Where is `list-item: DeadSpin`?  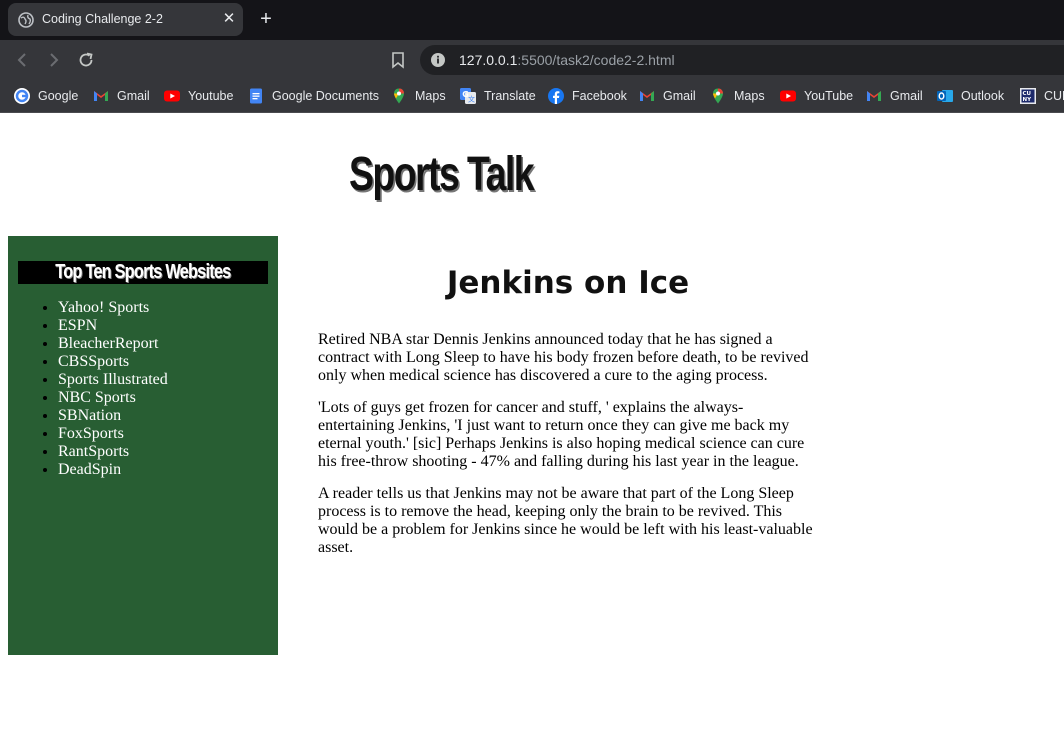 list-item: DeadSpin is located at coordinates (113, 470).